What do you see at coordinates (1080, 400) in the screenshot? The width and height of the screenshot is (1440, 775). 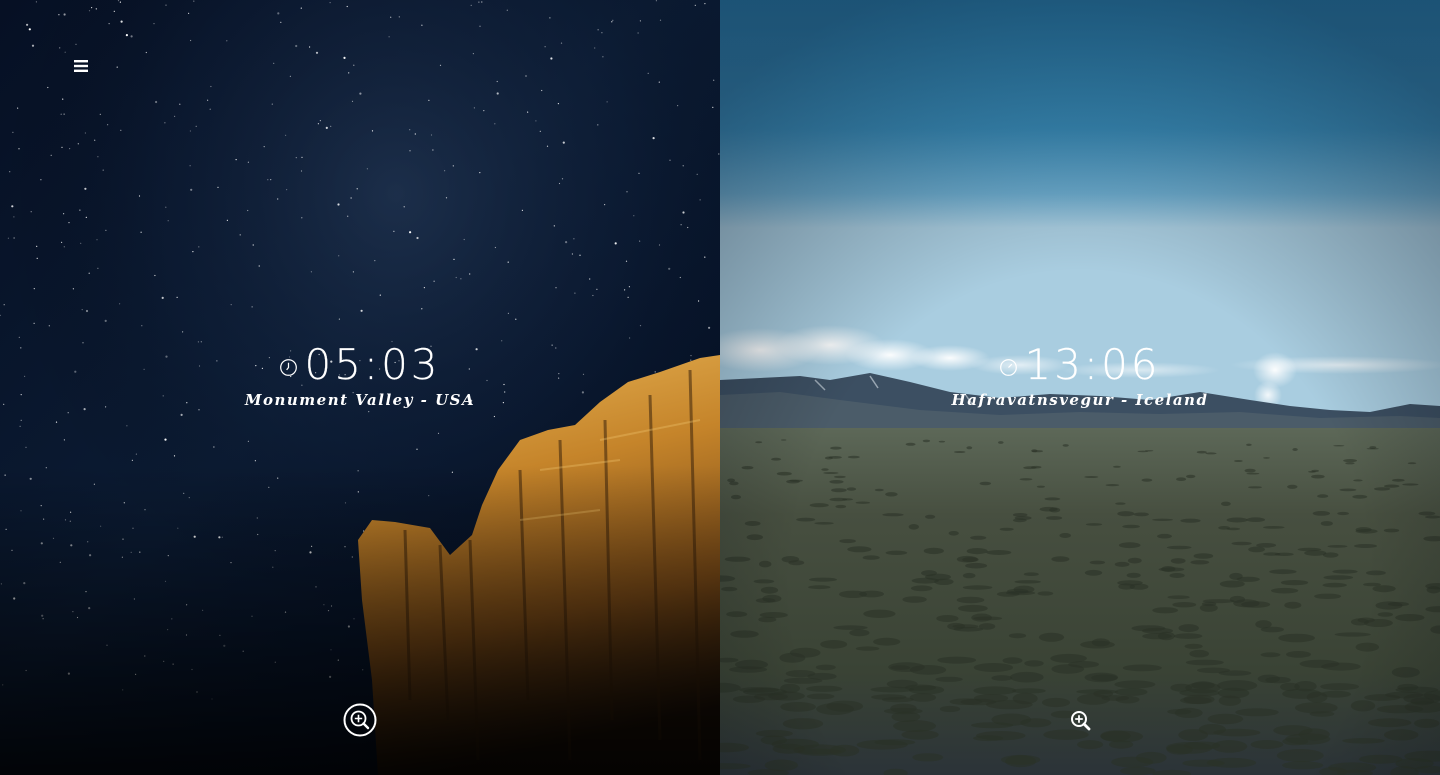 I see `location-label: Hafravatnsvegur - Iceland` at bounding box center [1080, 400].